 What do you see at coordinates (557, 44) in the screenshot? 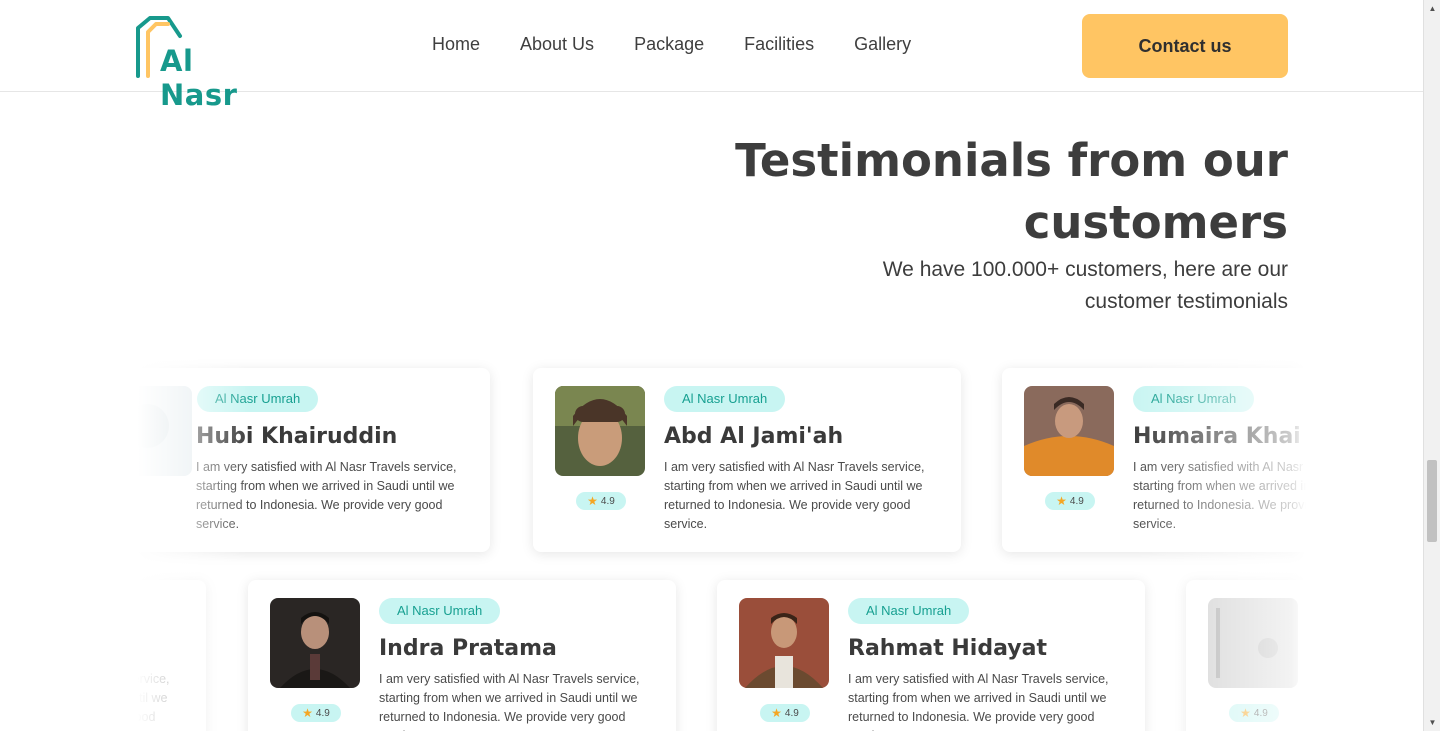
I see `nav-about-us: About Us` at bounding box center [557, 44].